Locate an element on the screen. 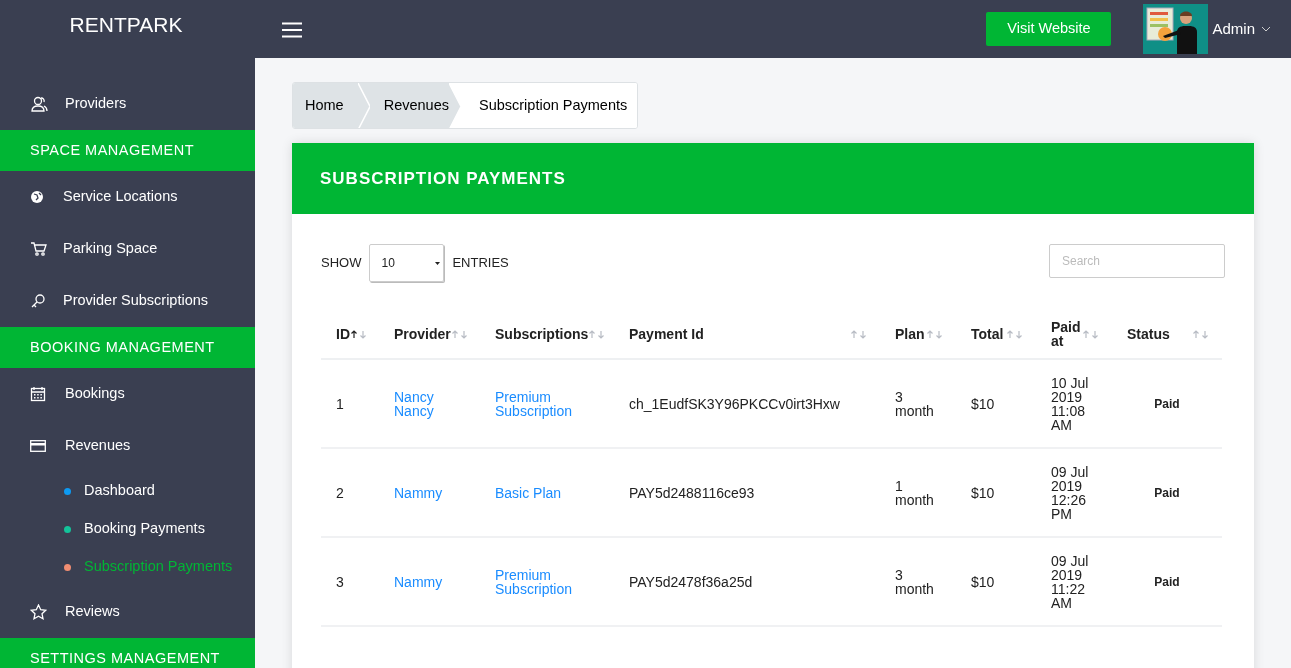 Image resolution: width=1291 pixels, height=668 pixels. table-cell: PAY5d2488116ce93 is located at coordinates (692, 492).